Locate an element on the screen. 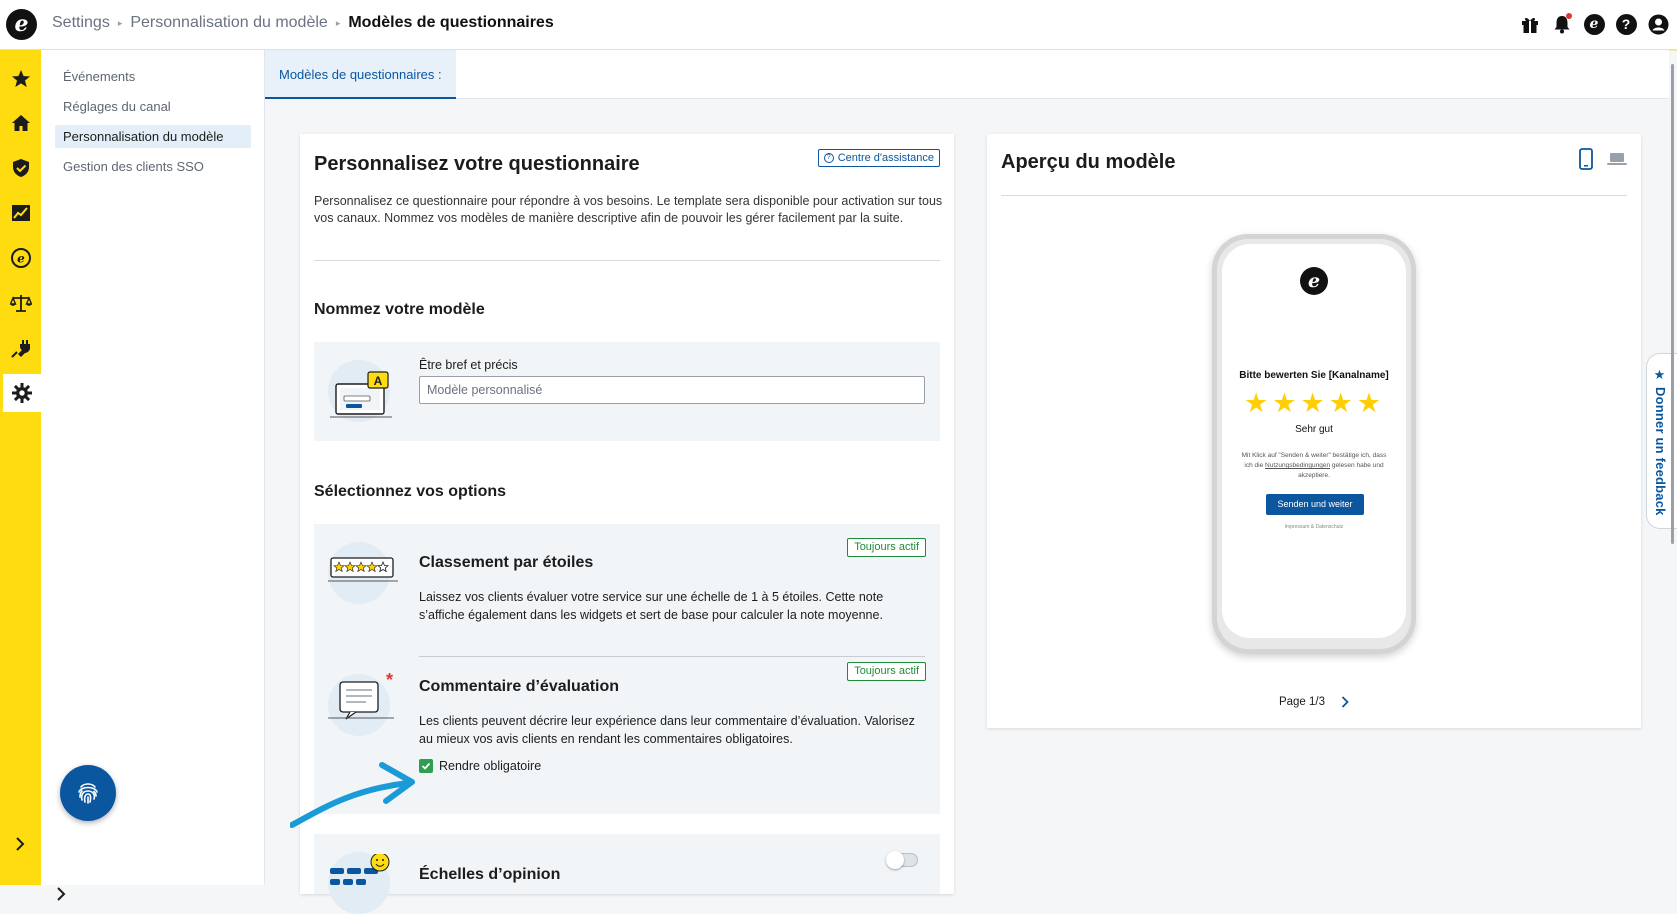 The image size is (1677, 914). help-icon: ? is located at coordinates (1626, 24).